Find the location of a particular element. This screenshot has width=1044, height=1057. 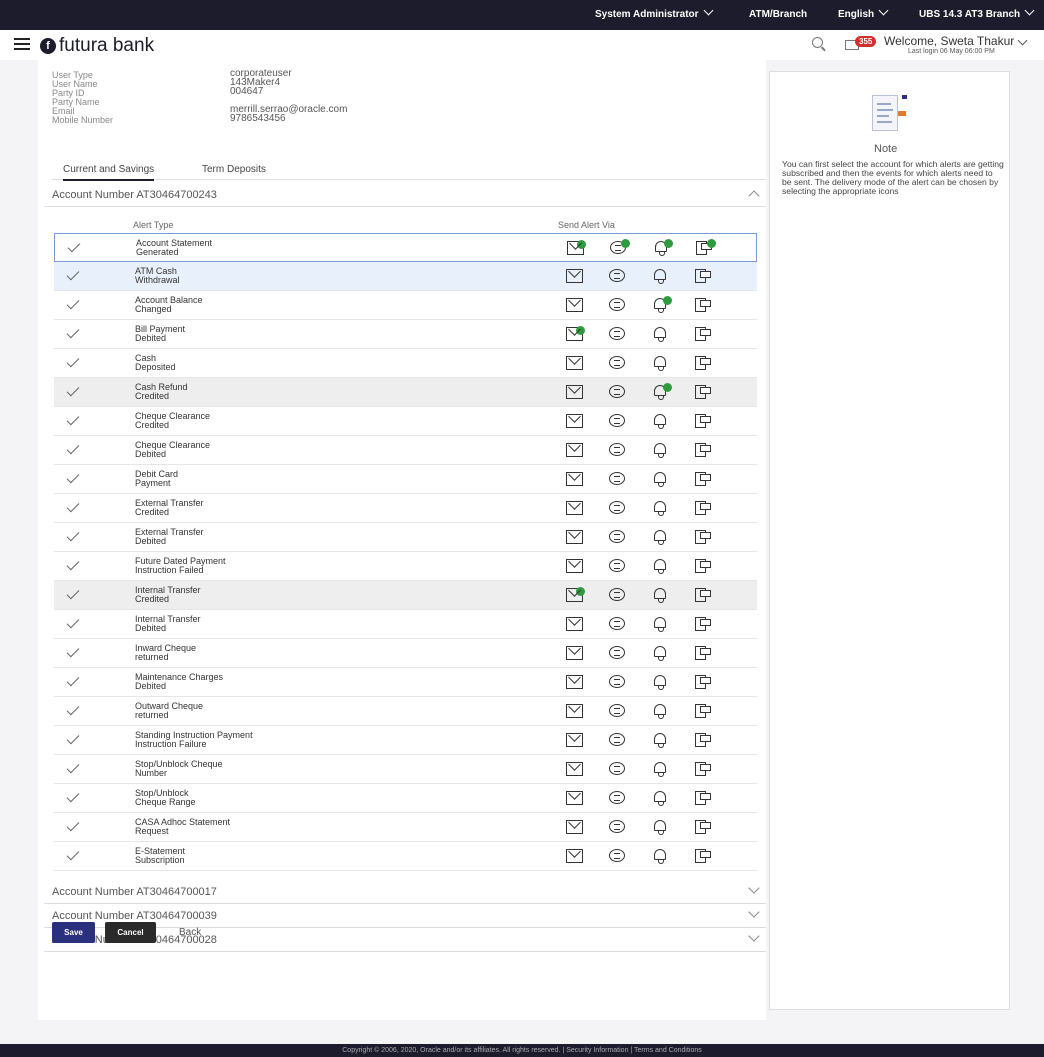

role-menu: System Administrator is located at coordinates (654, 12).